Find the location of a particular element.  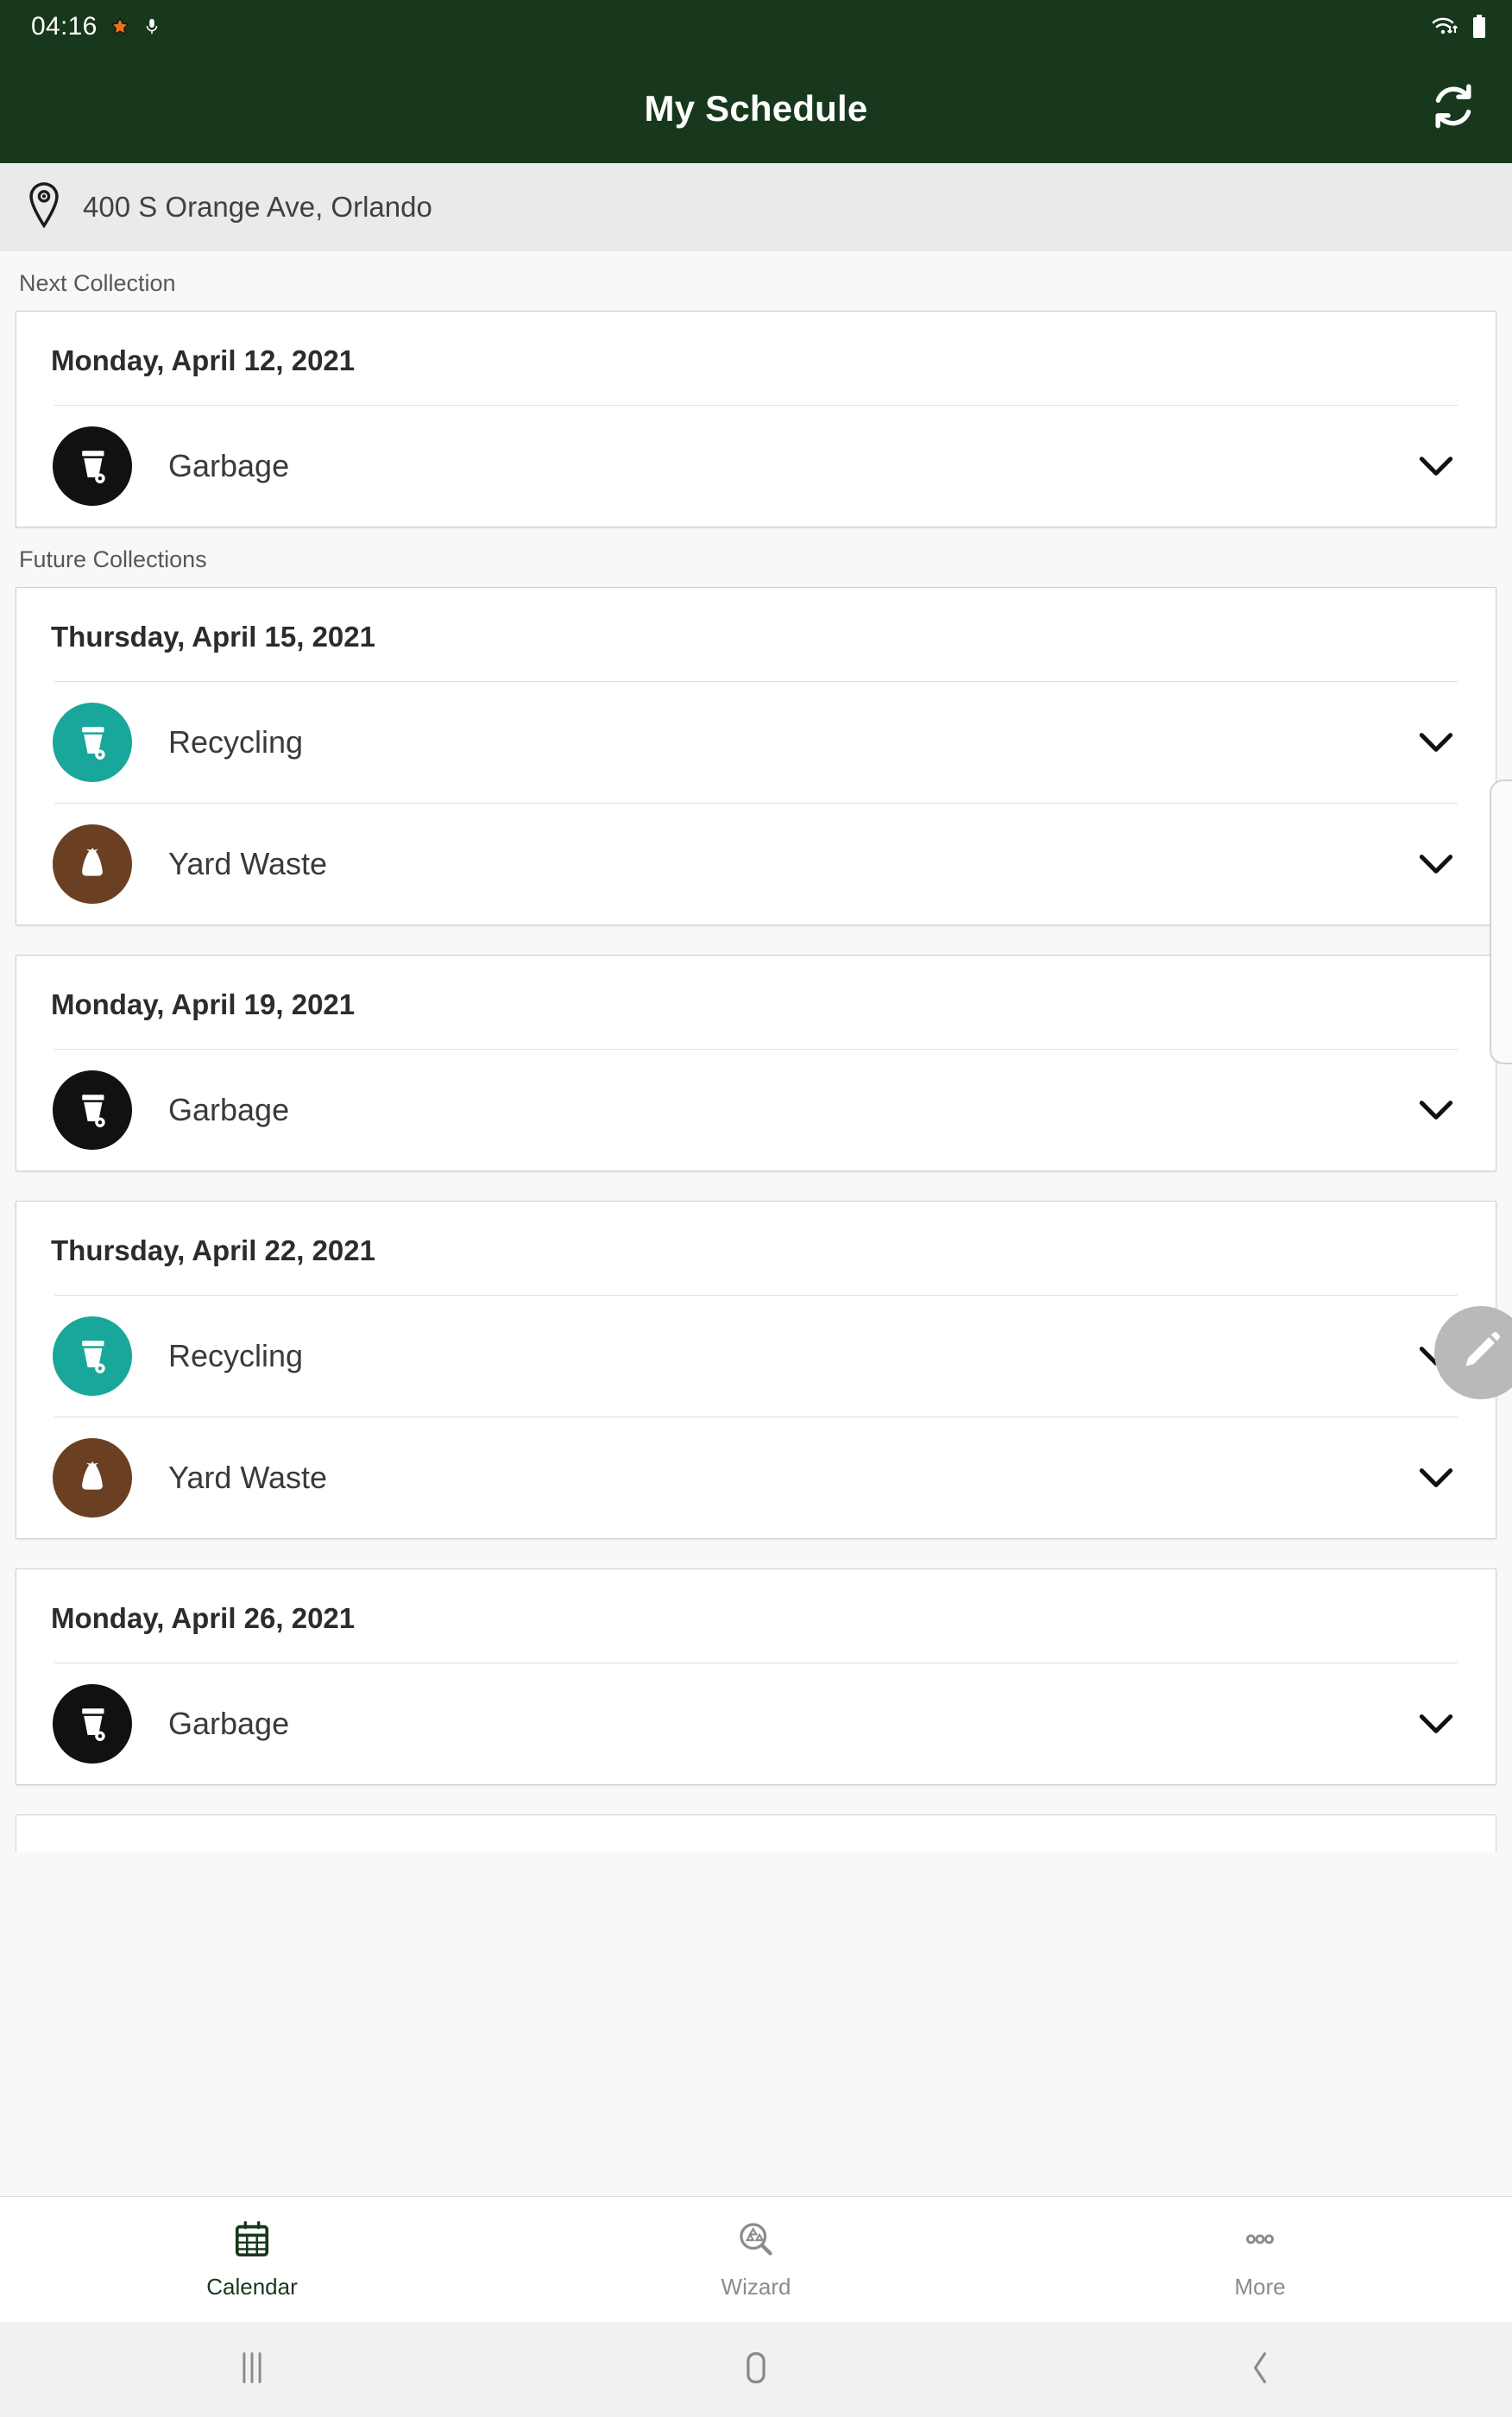

page-title: My Schedule is located at coordinates (756, 108).